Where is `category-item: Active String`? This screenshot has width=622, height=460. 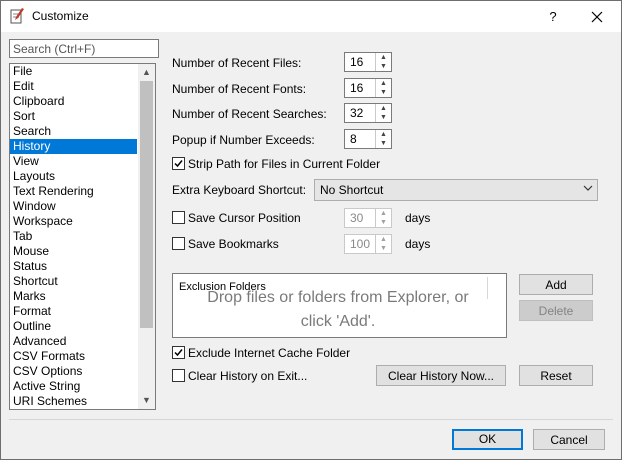 category-item: Active String is located at coordinates (73, 386).